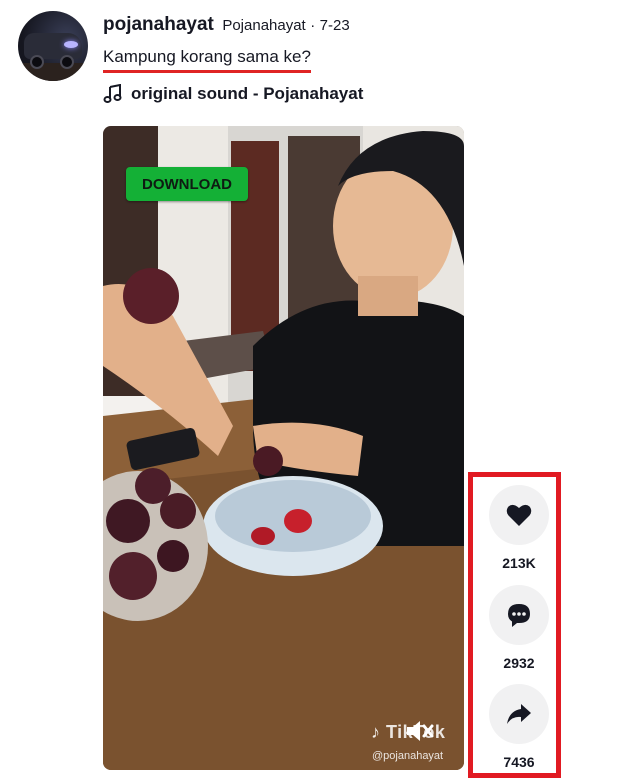  I want to click on music-title: original sound - Pojanahayat, so click(247, 93).